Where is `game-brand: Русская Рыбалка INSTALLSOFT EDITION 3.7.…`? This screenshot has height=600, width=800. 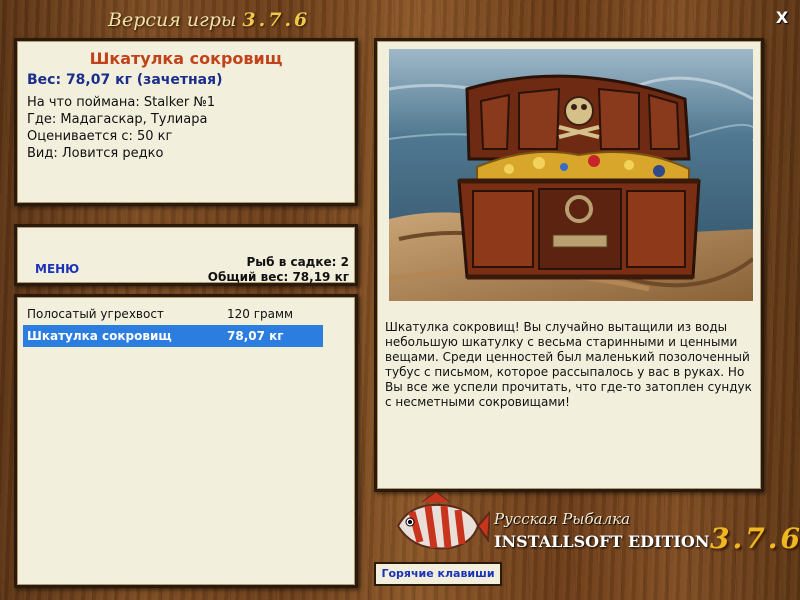 game-brand: Русская Рыбалка INSTALLSOFT EDITION 3.7.… is located at coordinates (596, 527).